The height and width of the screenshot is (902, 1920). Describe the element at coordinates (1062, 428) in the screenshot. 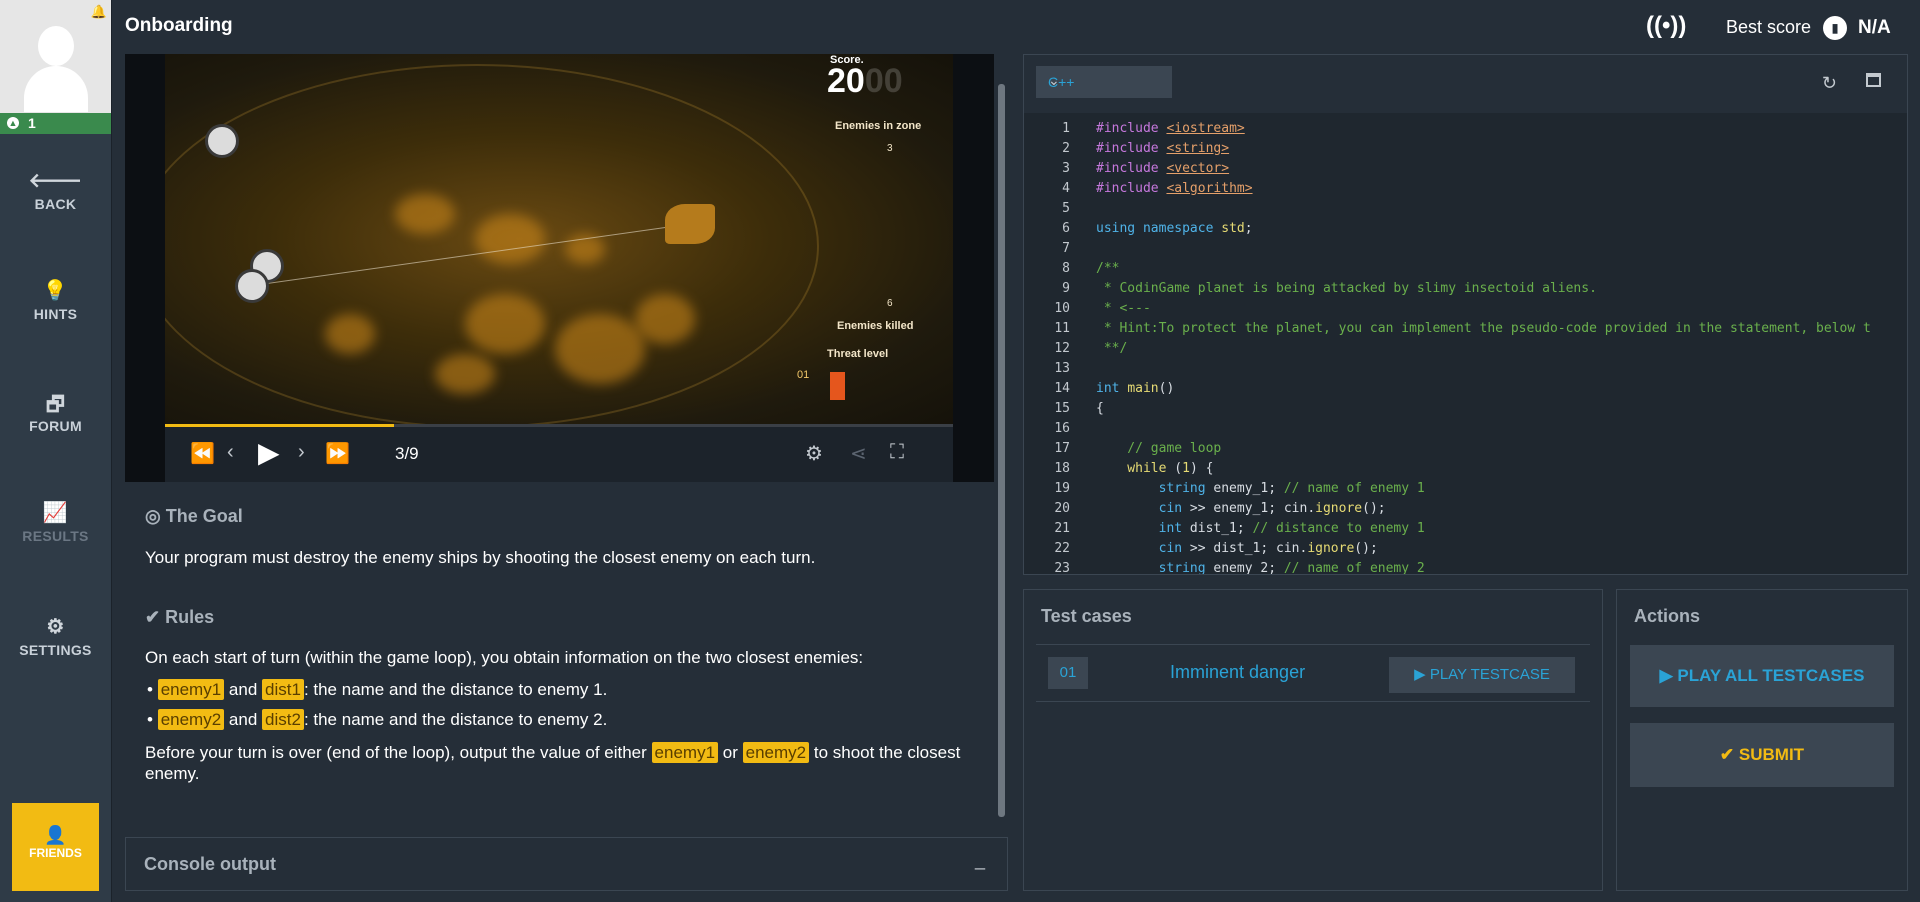

I see `line-number: 16` at that location.